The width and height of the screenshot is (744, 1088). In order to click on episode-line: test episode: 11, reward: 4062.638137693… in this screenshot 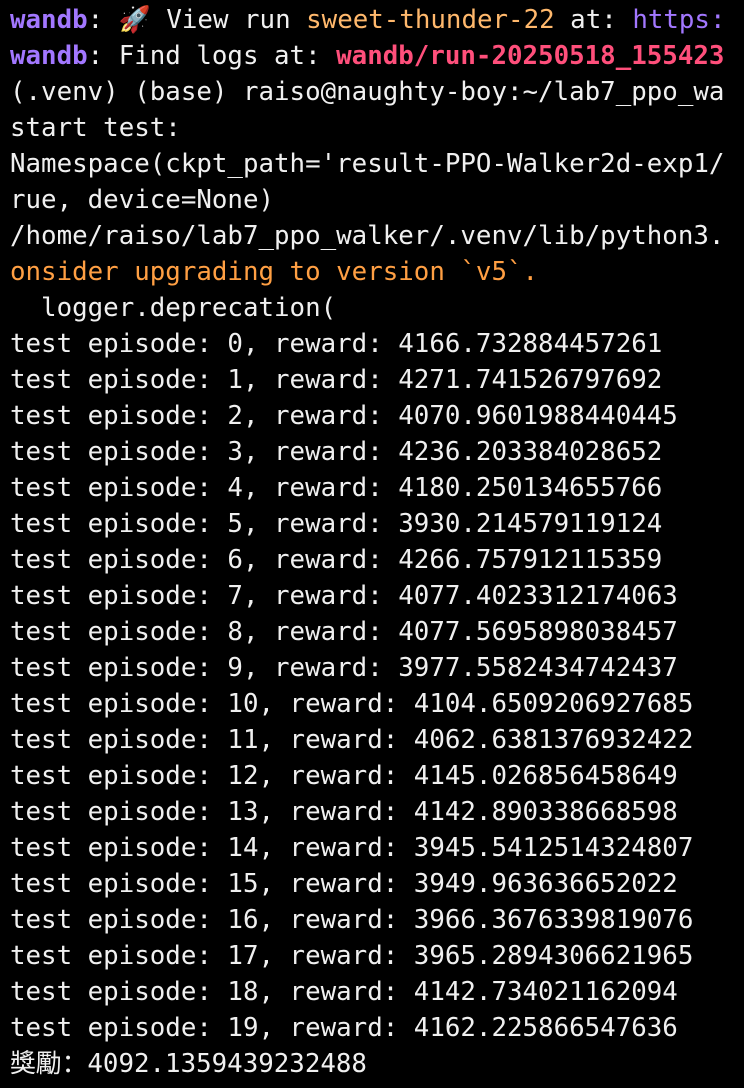, I will do `click(352, 740)`.